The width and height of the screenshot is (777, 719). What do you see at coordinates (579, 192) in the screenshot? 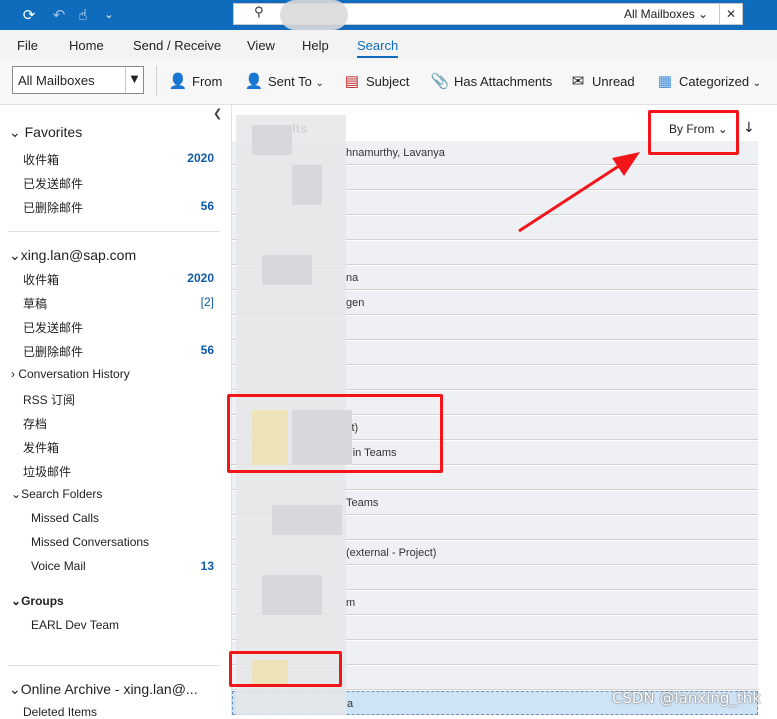
I see `annotation-arrow` at bounding box center [579, 192].